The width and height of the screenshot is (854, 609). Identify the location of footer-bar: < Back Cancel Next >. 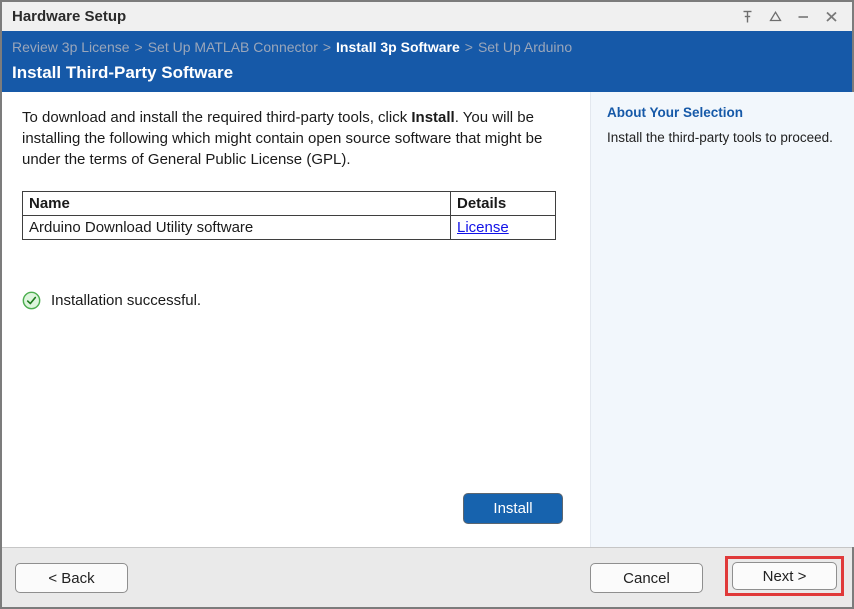
(427, 577).